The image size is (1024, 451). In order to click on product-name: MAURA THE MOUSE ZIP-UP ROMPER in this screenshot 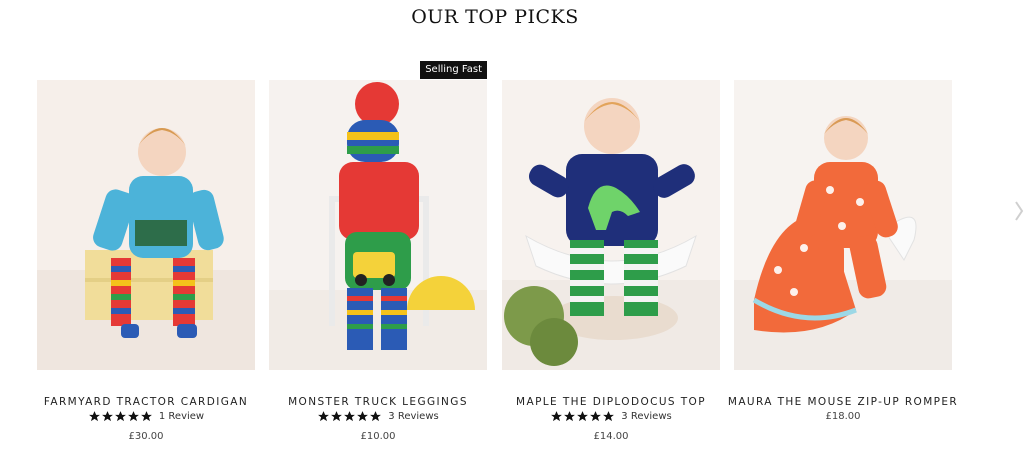, I will do `click(843, 402)`.